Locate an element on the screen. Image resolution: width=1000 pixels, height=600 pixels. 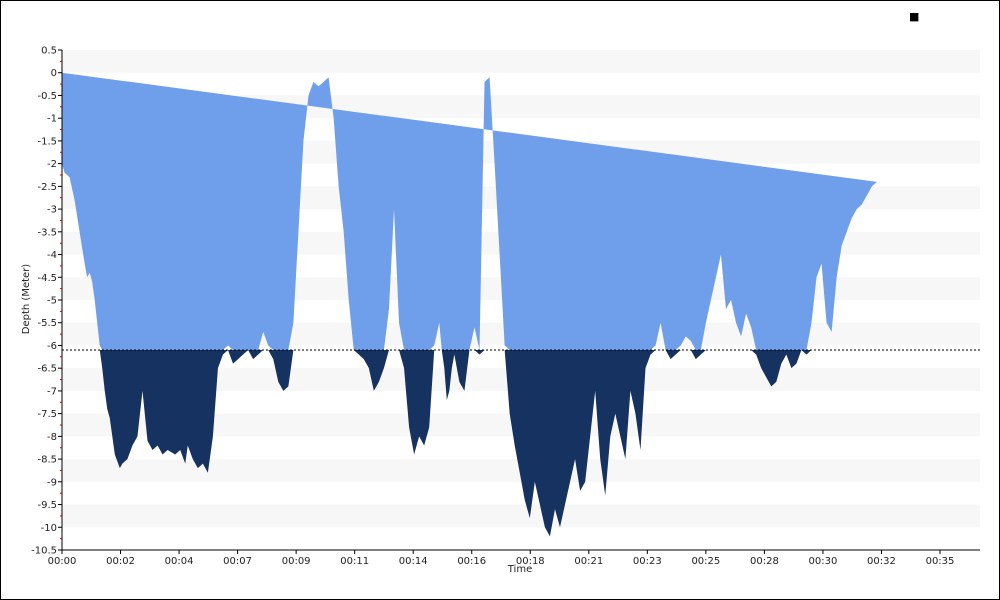
x-tick-label: 00:02 is located at coordinates (120, 561).